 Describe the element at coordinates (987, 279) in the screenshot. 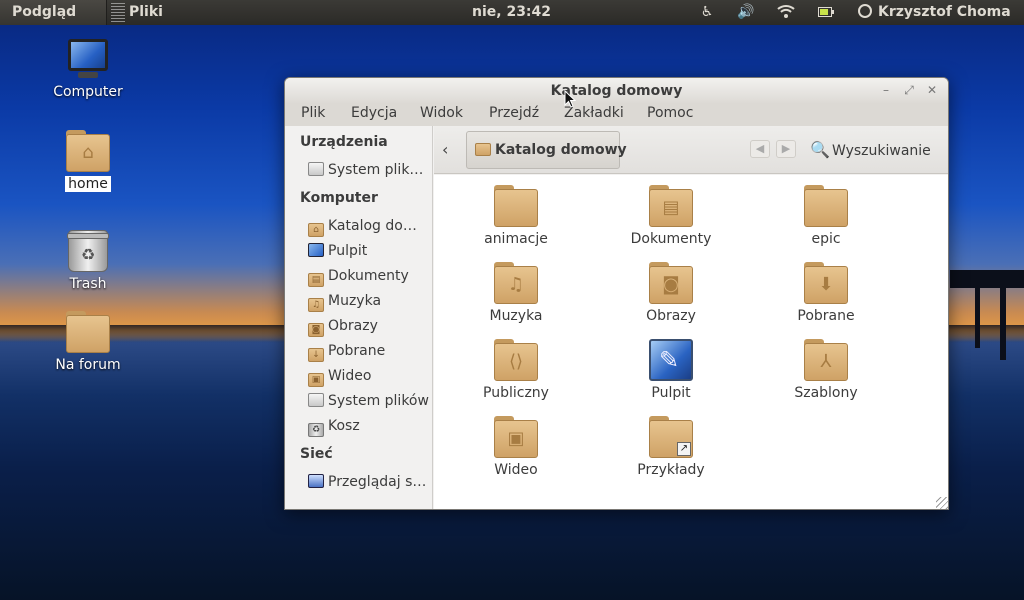

I see `pier-deck` at that location.